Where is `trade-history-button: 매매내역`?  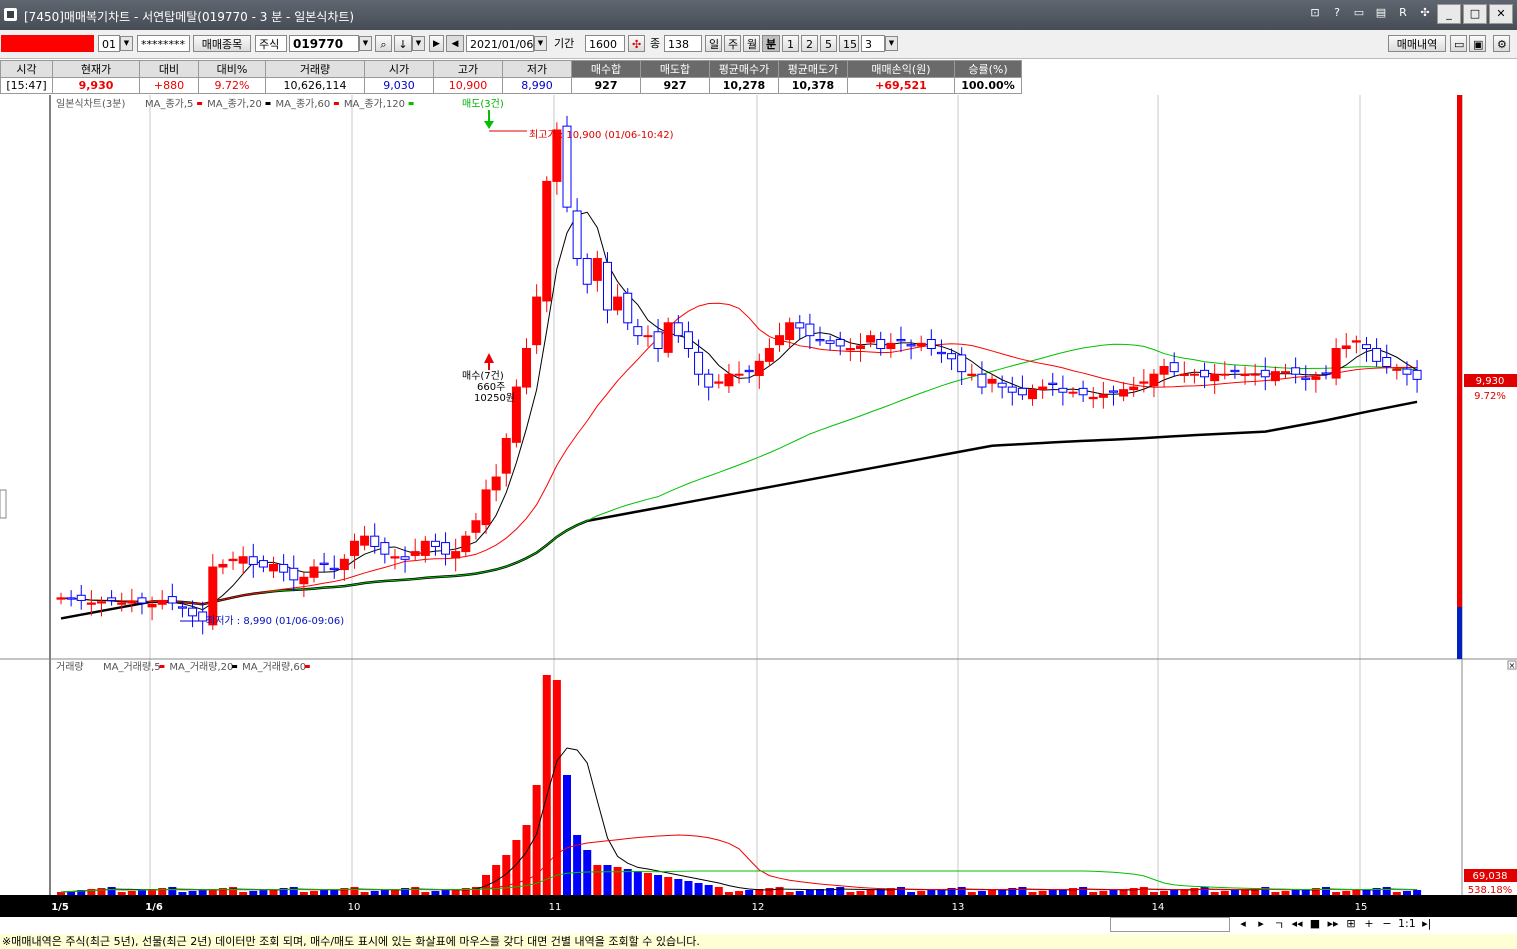
trade-history-button: 매매내역 is located at coordinates (1417, 43).